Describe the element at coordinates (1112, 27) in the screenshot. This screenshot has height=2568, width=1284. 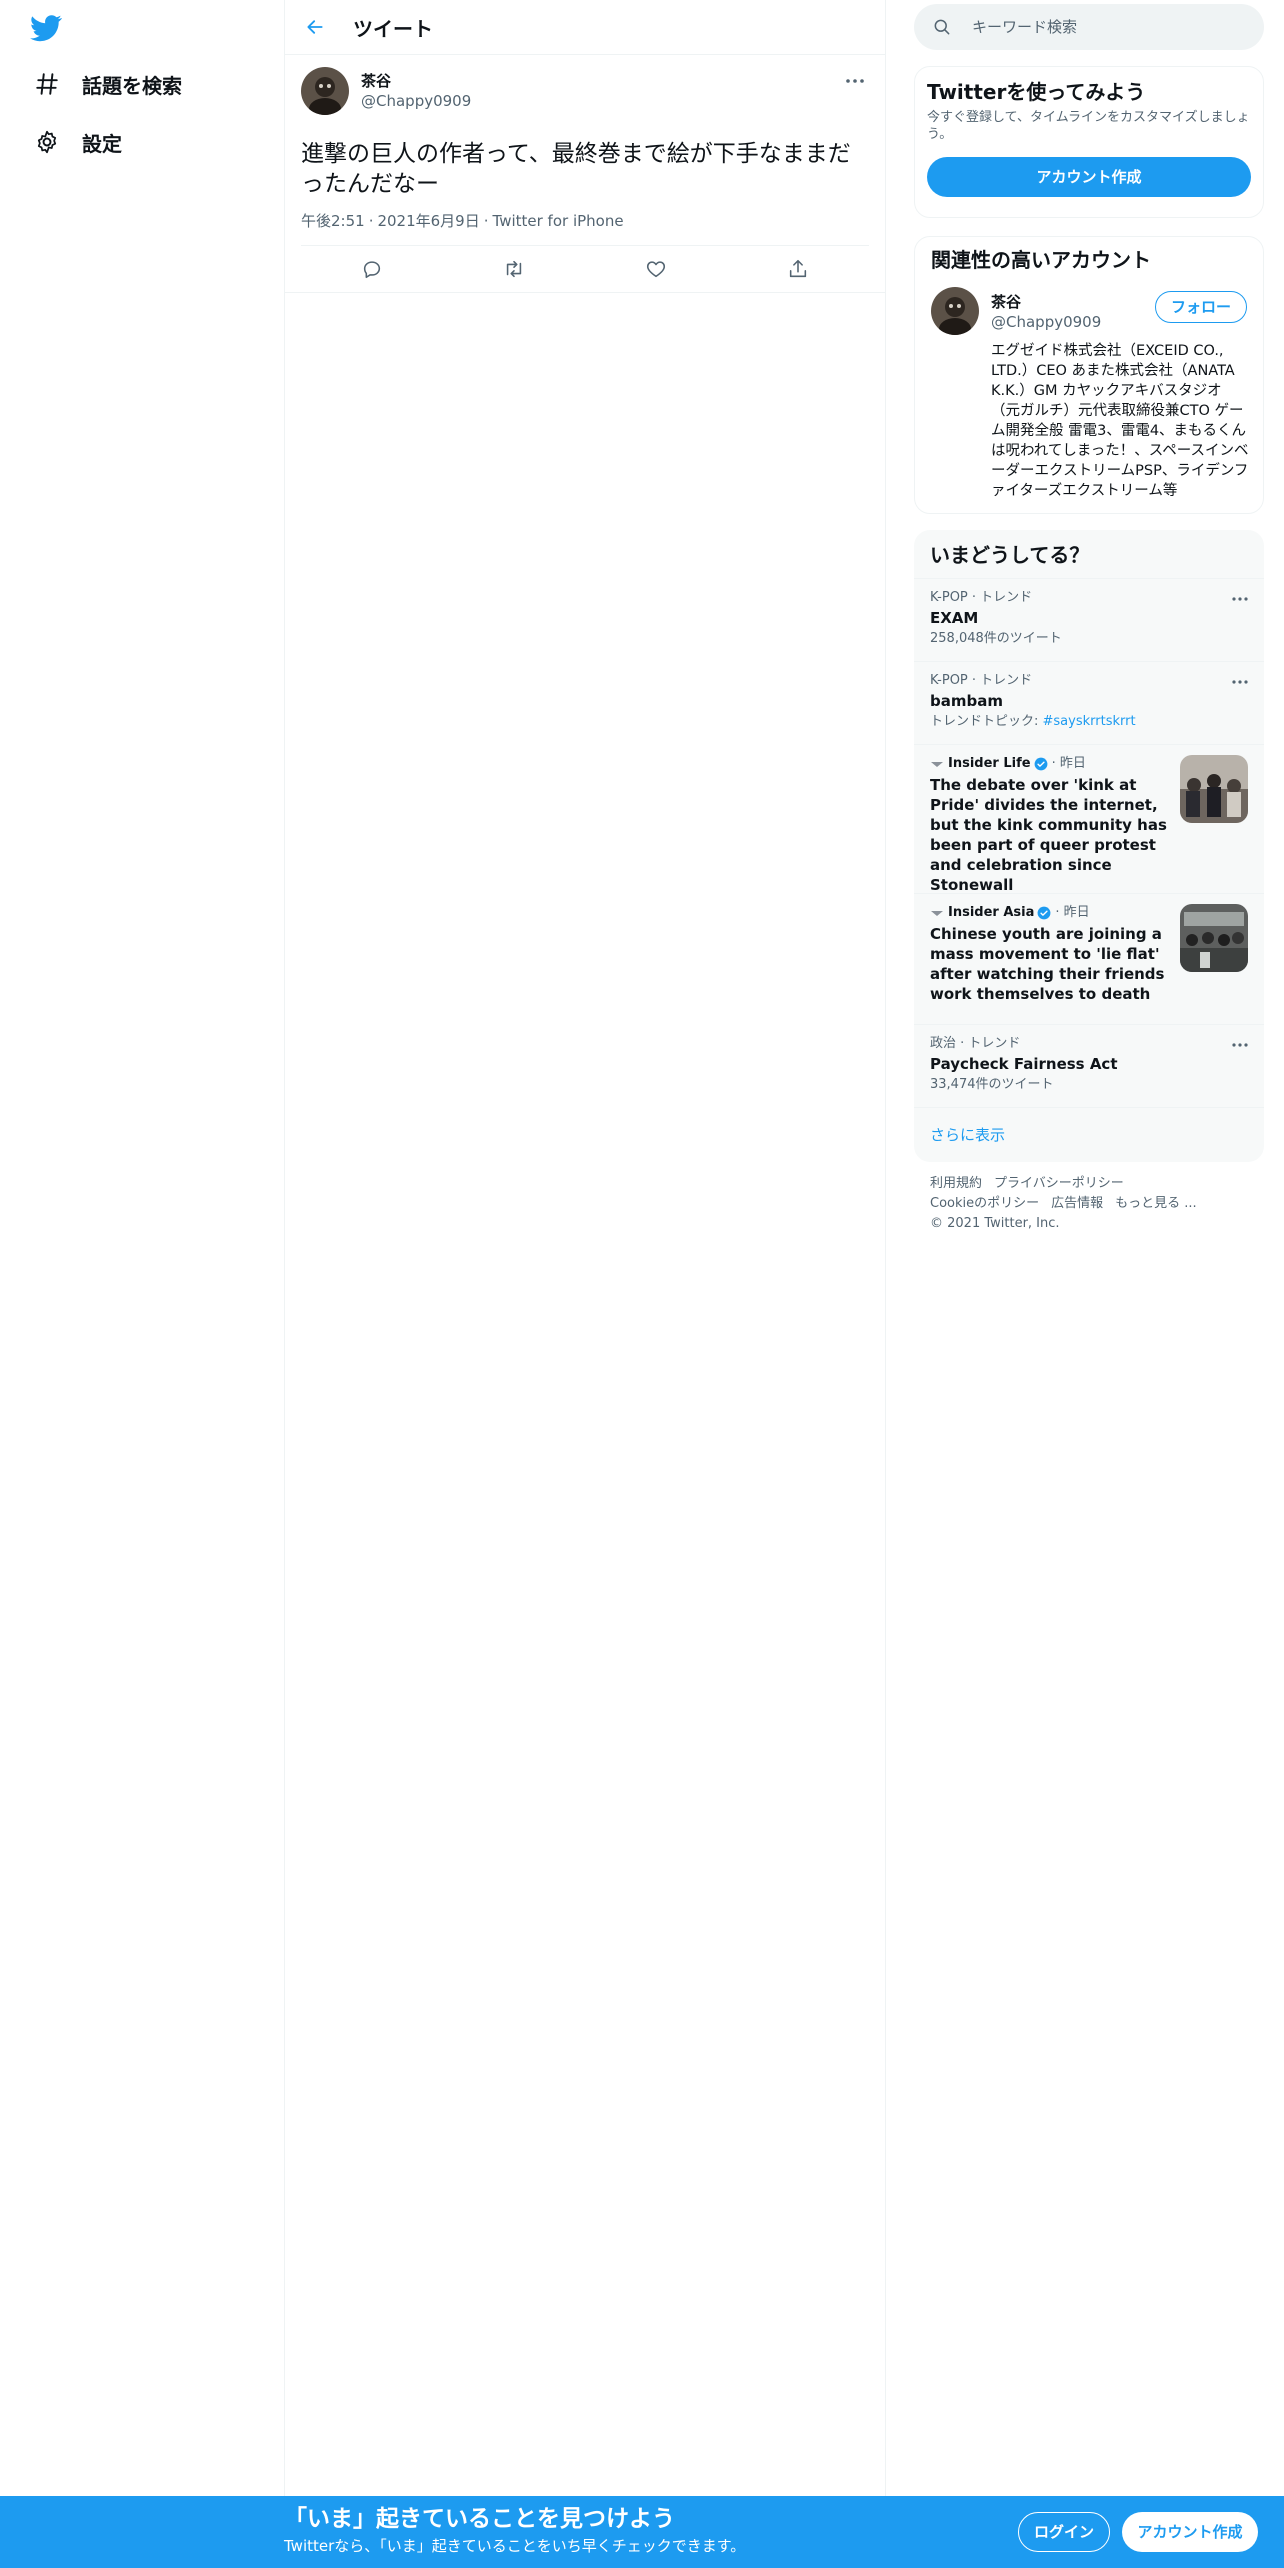
I see `search-input` at that location.